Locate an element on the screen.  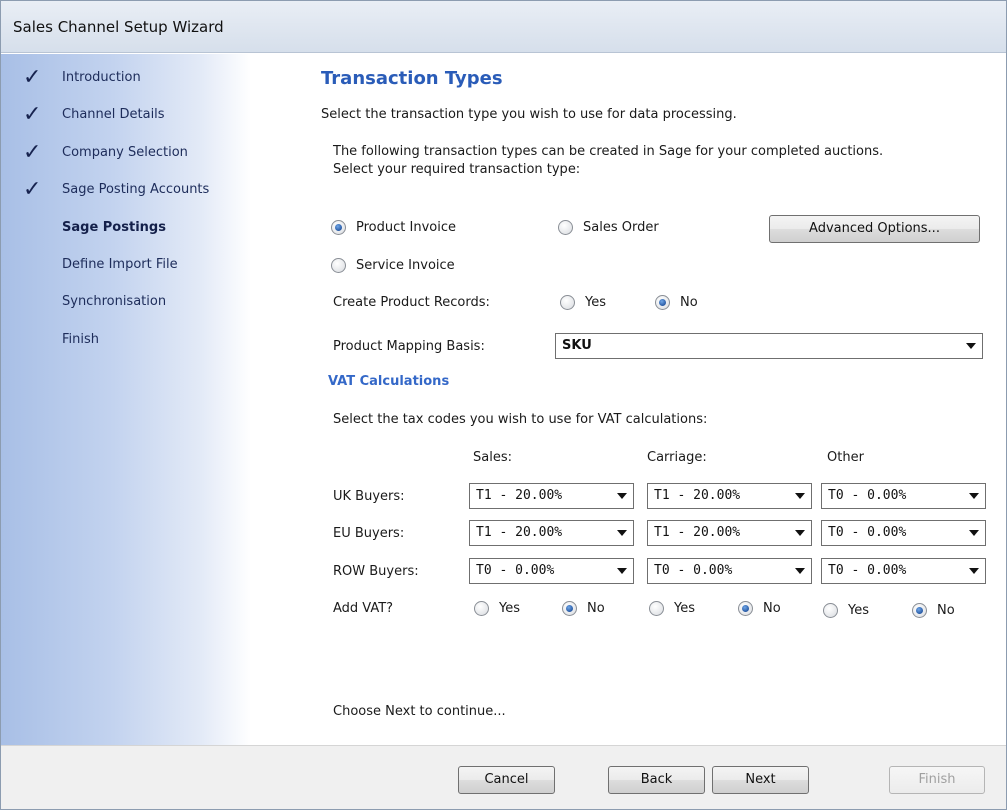
row-carriage-tax-dropdown: T0 - 0.00% is located at coordinates (729, 571).